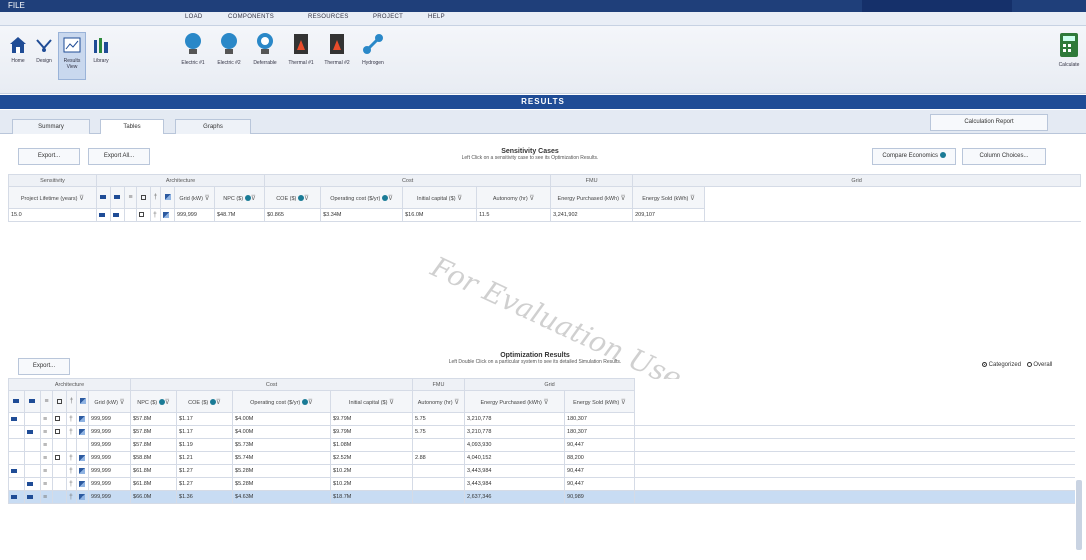  What do you see at coordinates (440, 197) in the screenshot?
I see `col-capital: Initial capital ($) ⊽` at bounding box center [440, 197].